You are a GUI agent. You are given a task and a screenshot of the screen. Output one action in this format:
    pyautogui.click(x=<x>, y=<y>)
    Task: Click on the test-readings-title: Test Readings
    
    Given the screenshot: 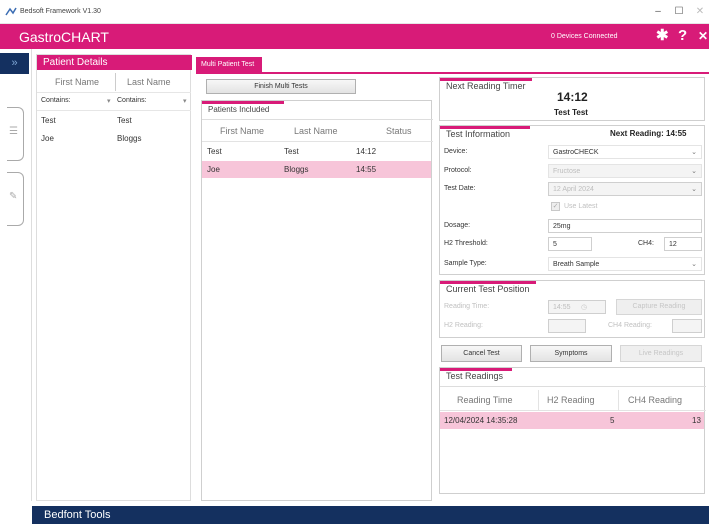 What is the action you would take?
    pyautogui.click(x=475, y=376)
    